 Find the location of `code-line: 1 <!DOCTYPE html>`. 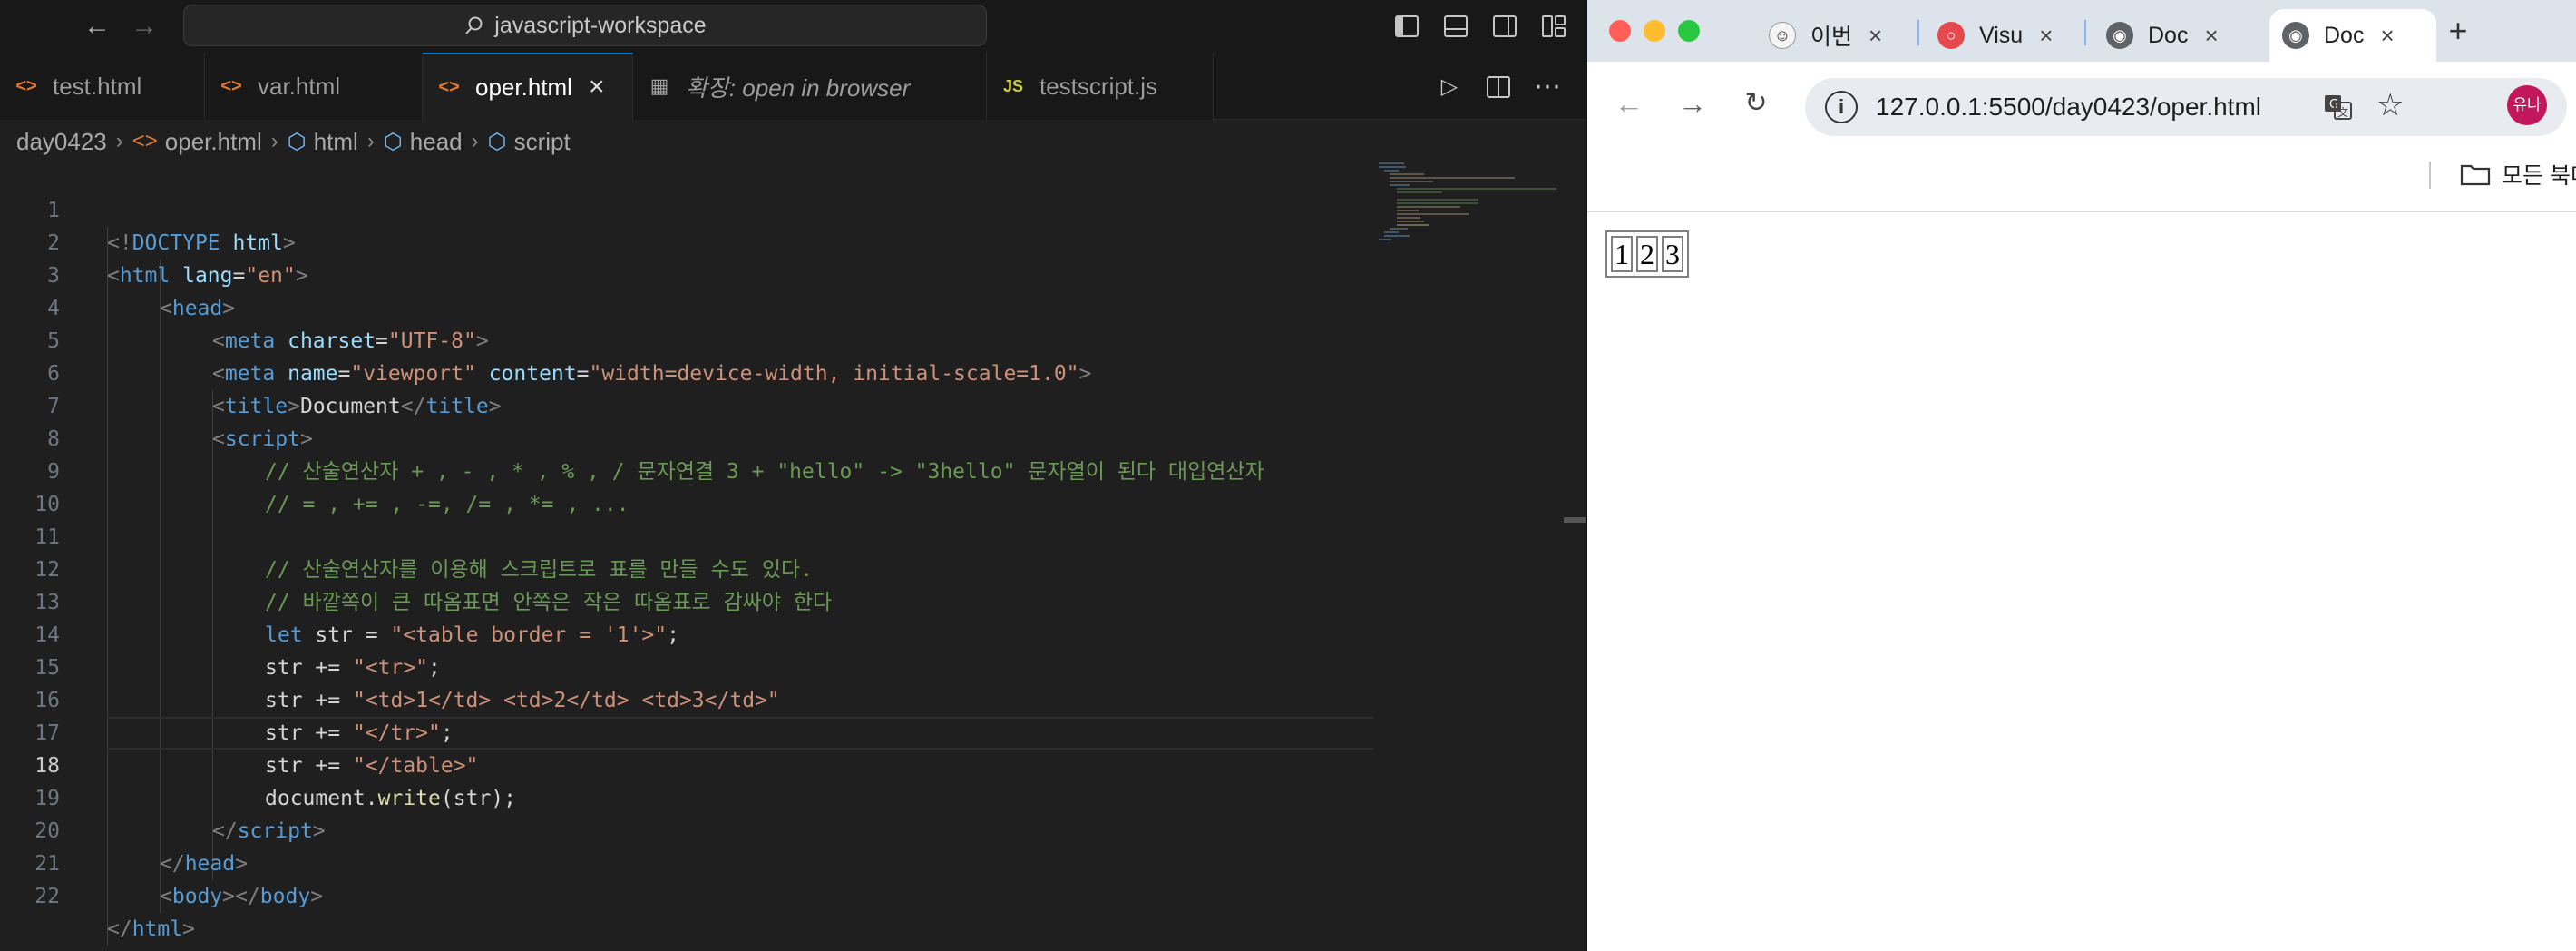

code-line: 1 <!DOCTYPE html> is located at coordinates (689, 208).